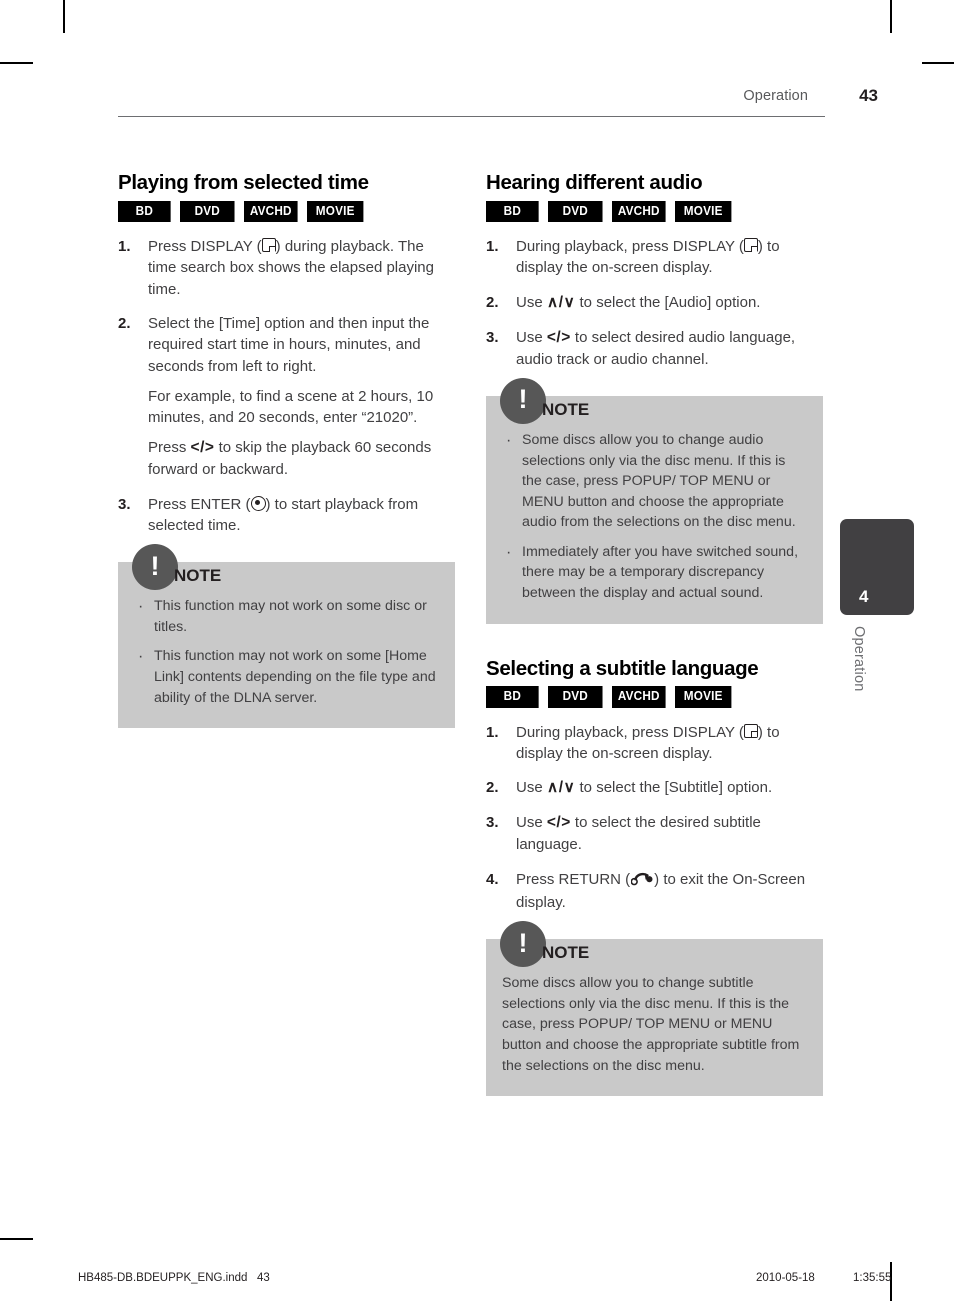  What do you see at coordinates (674, 788) in the screenshot?
I see `step-text-cont: to select the [Subtitle] option.` at bounding box center [674, 788].